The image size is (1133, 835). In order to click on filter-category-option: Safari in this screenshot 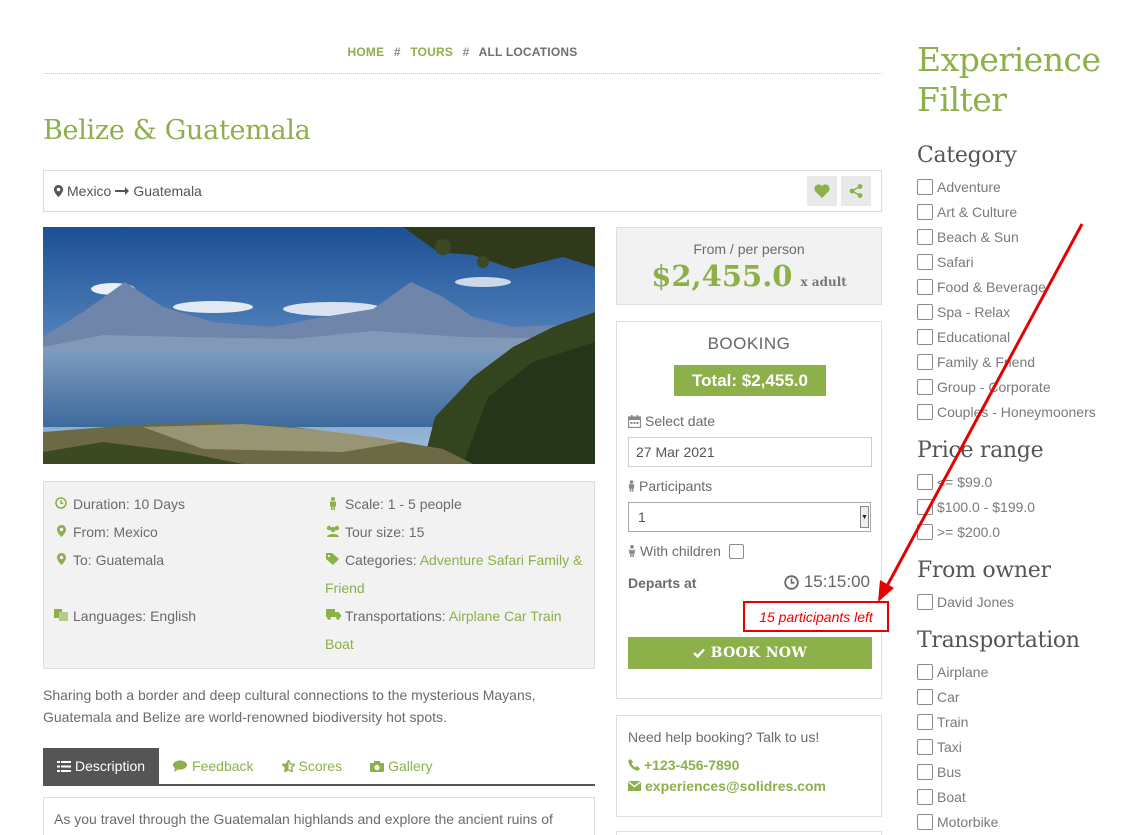, I will do `click(945, 262)`.